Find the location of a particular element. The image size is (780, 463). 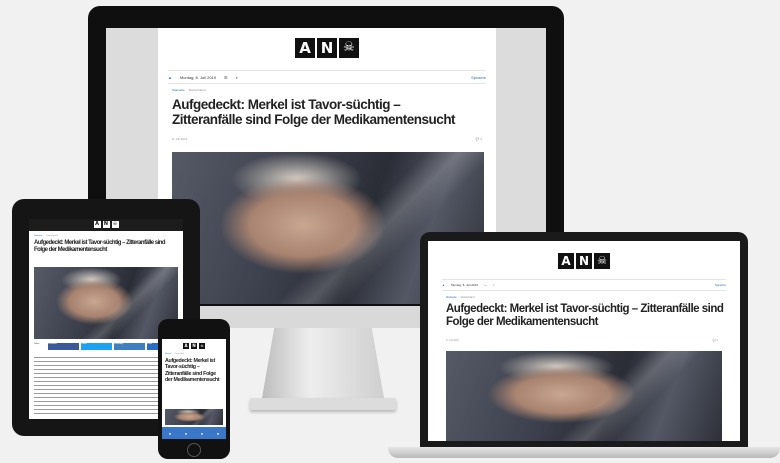

article-body-text is located at coordinates (106, 385).